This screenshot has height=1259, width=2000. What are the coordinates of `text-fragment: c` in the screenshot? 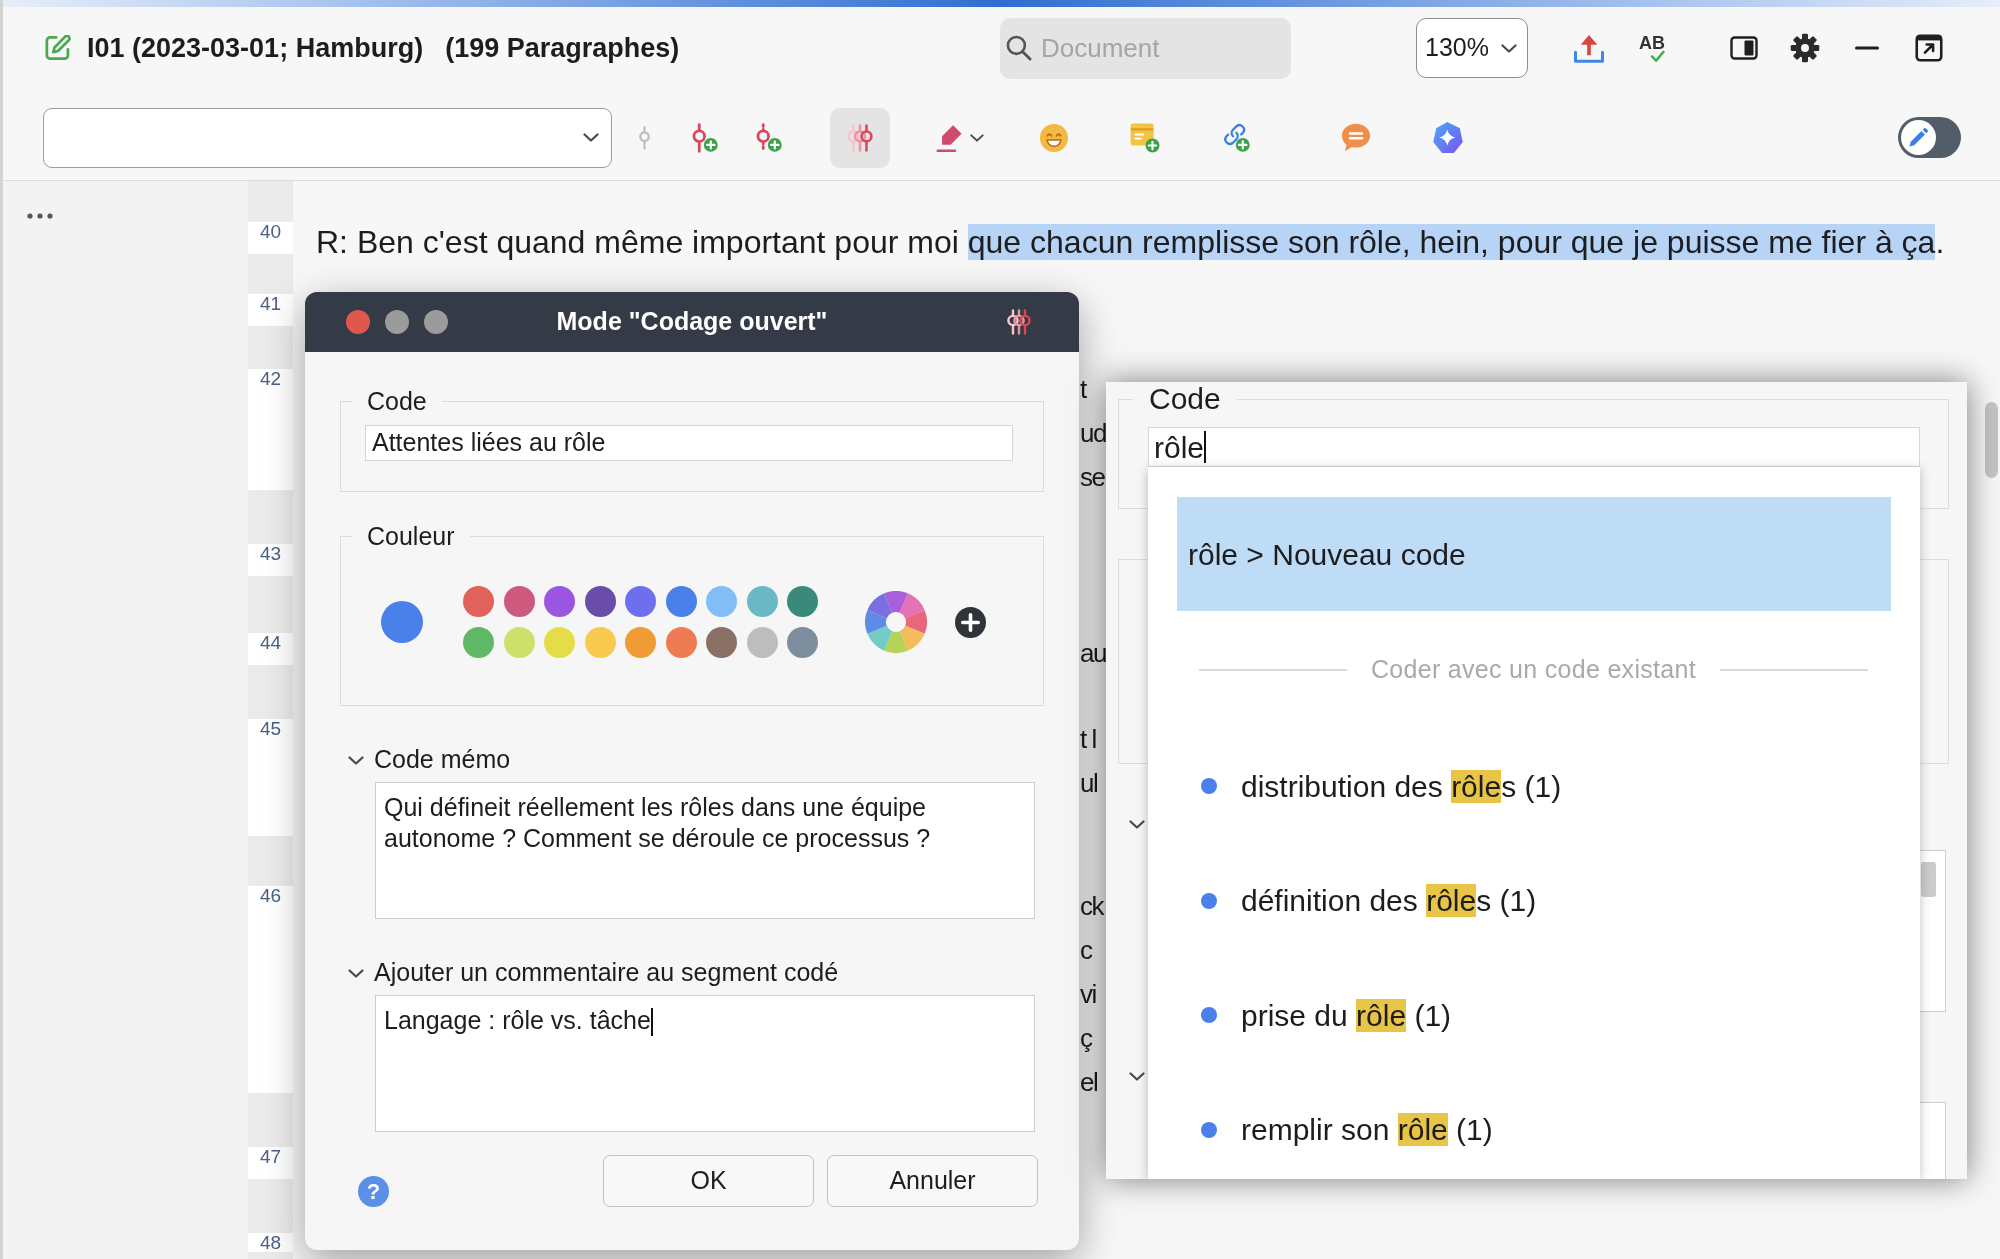 It's located at (1086, 950).